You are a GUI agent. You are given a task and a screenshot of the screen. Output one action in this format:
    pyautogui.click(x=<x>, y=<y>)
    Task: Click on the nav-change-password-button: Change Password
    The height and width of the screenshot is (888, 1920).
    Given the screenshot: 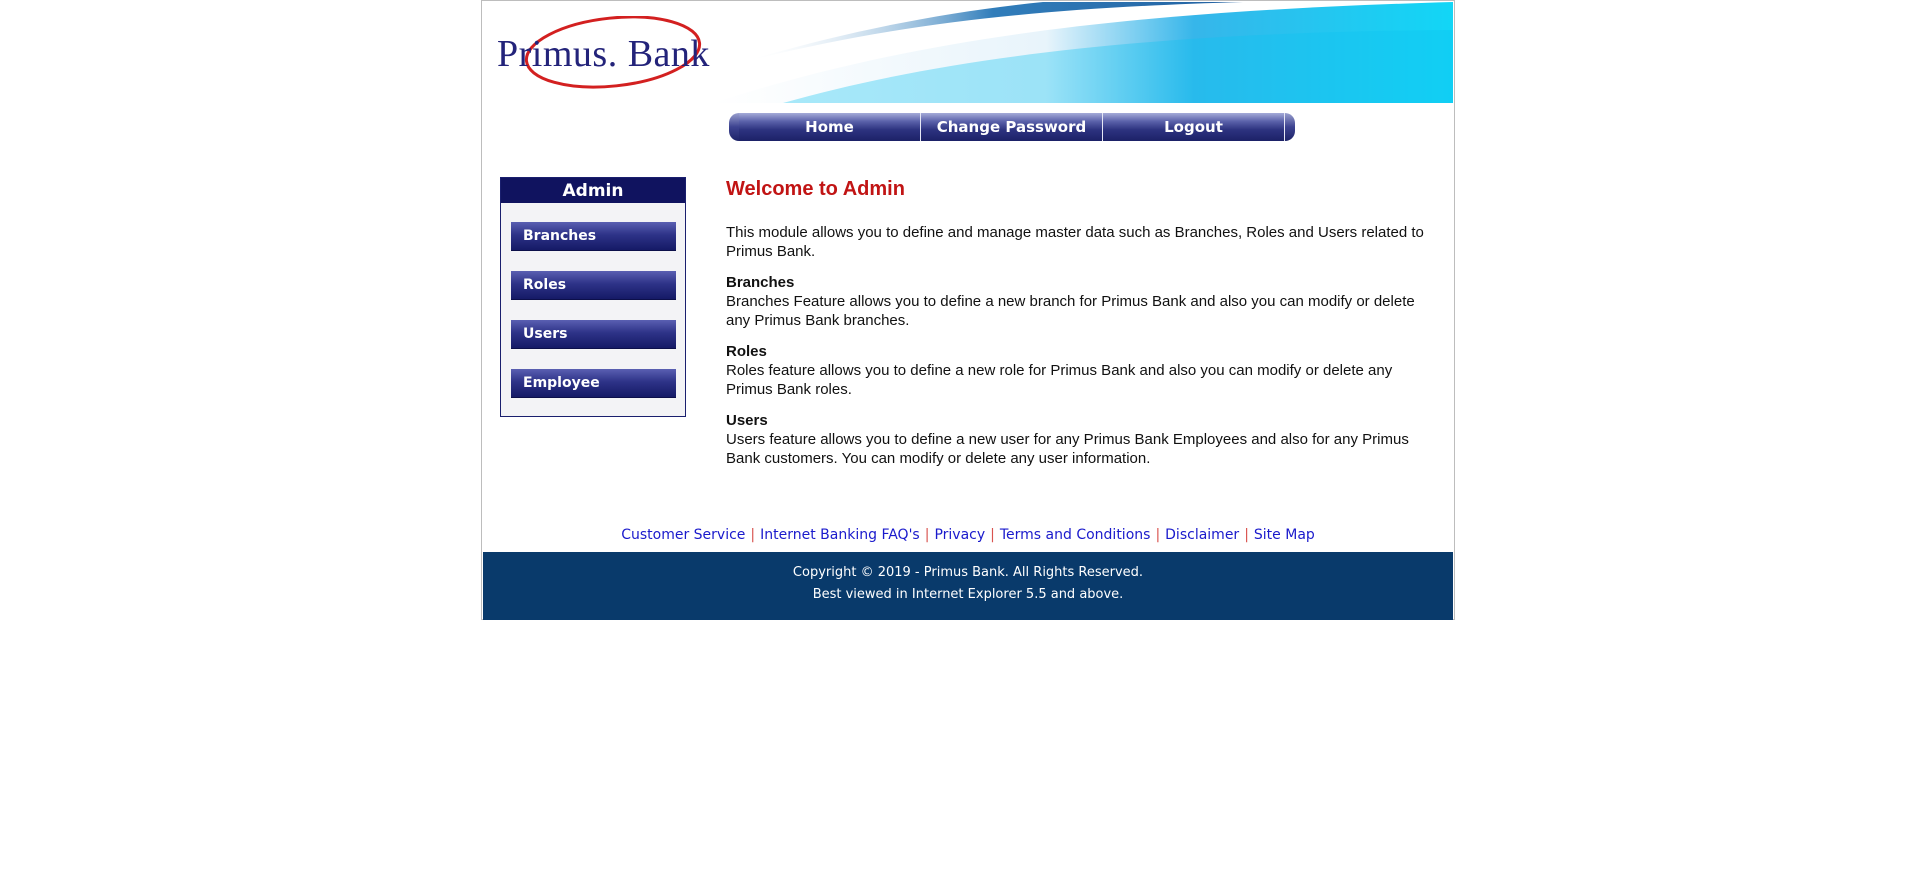 What is the action you would take?
    pyautogui.click(x=1012, y=127)
    